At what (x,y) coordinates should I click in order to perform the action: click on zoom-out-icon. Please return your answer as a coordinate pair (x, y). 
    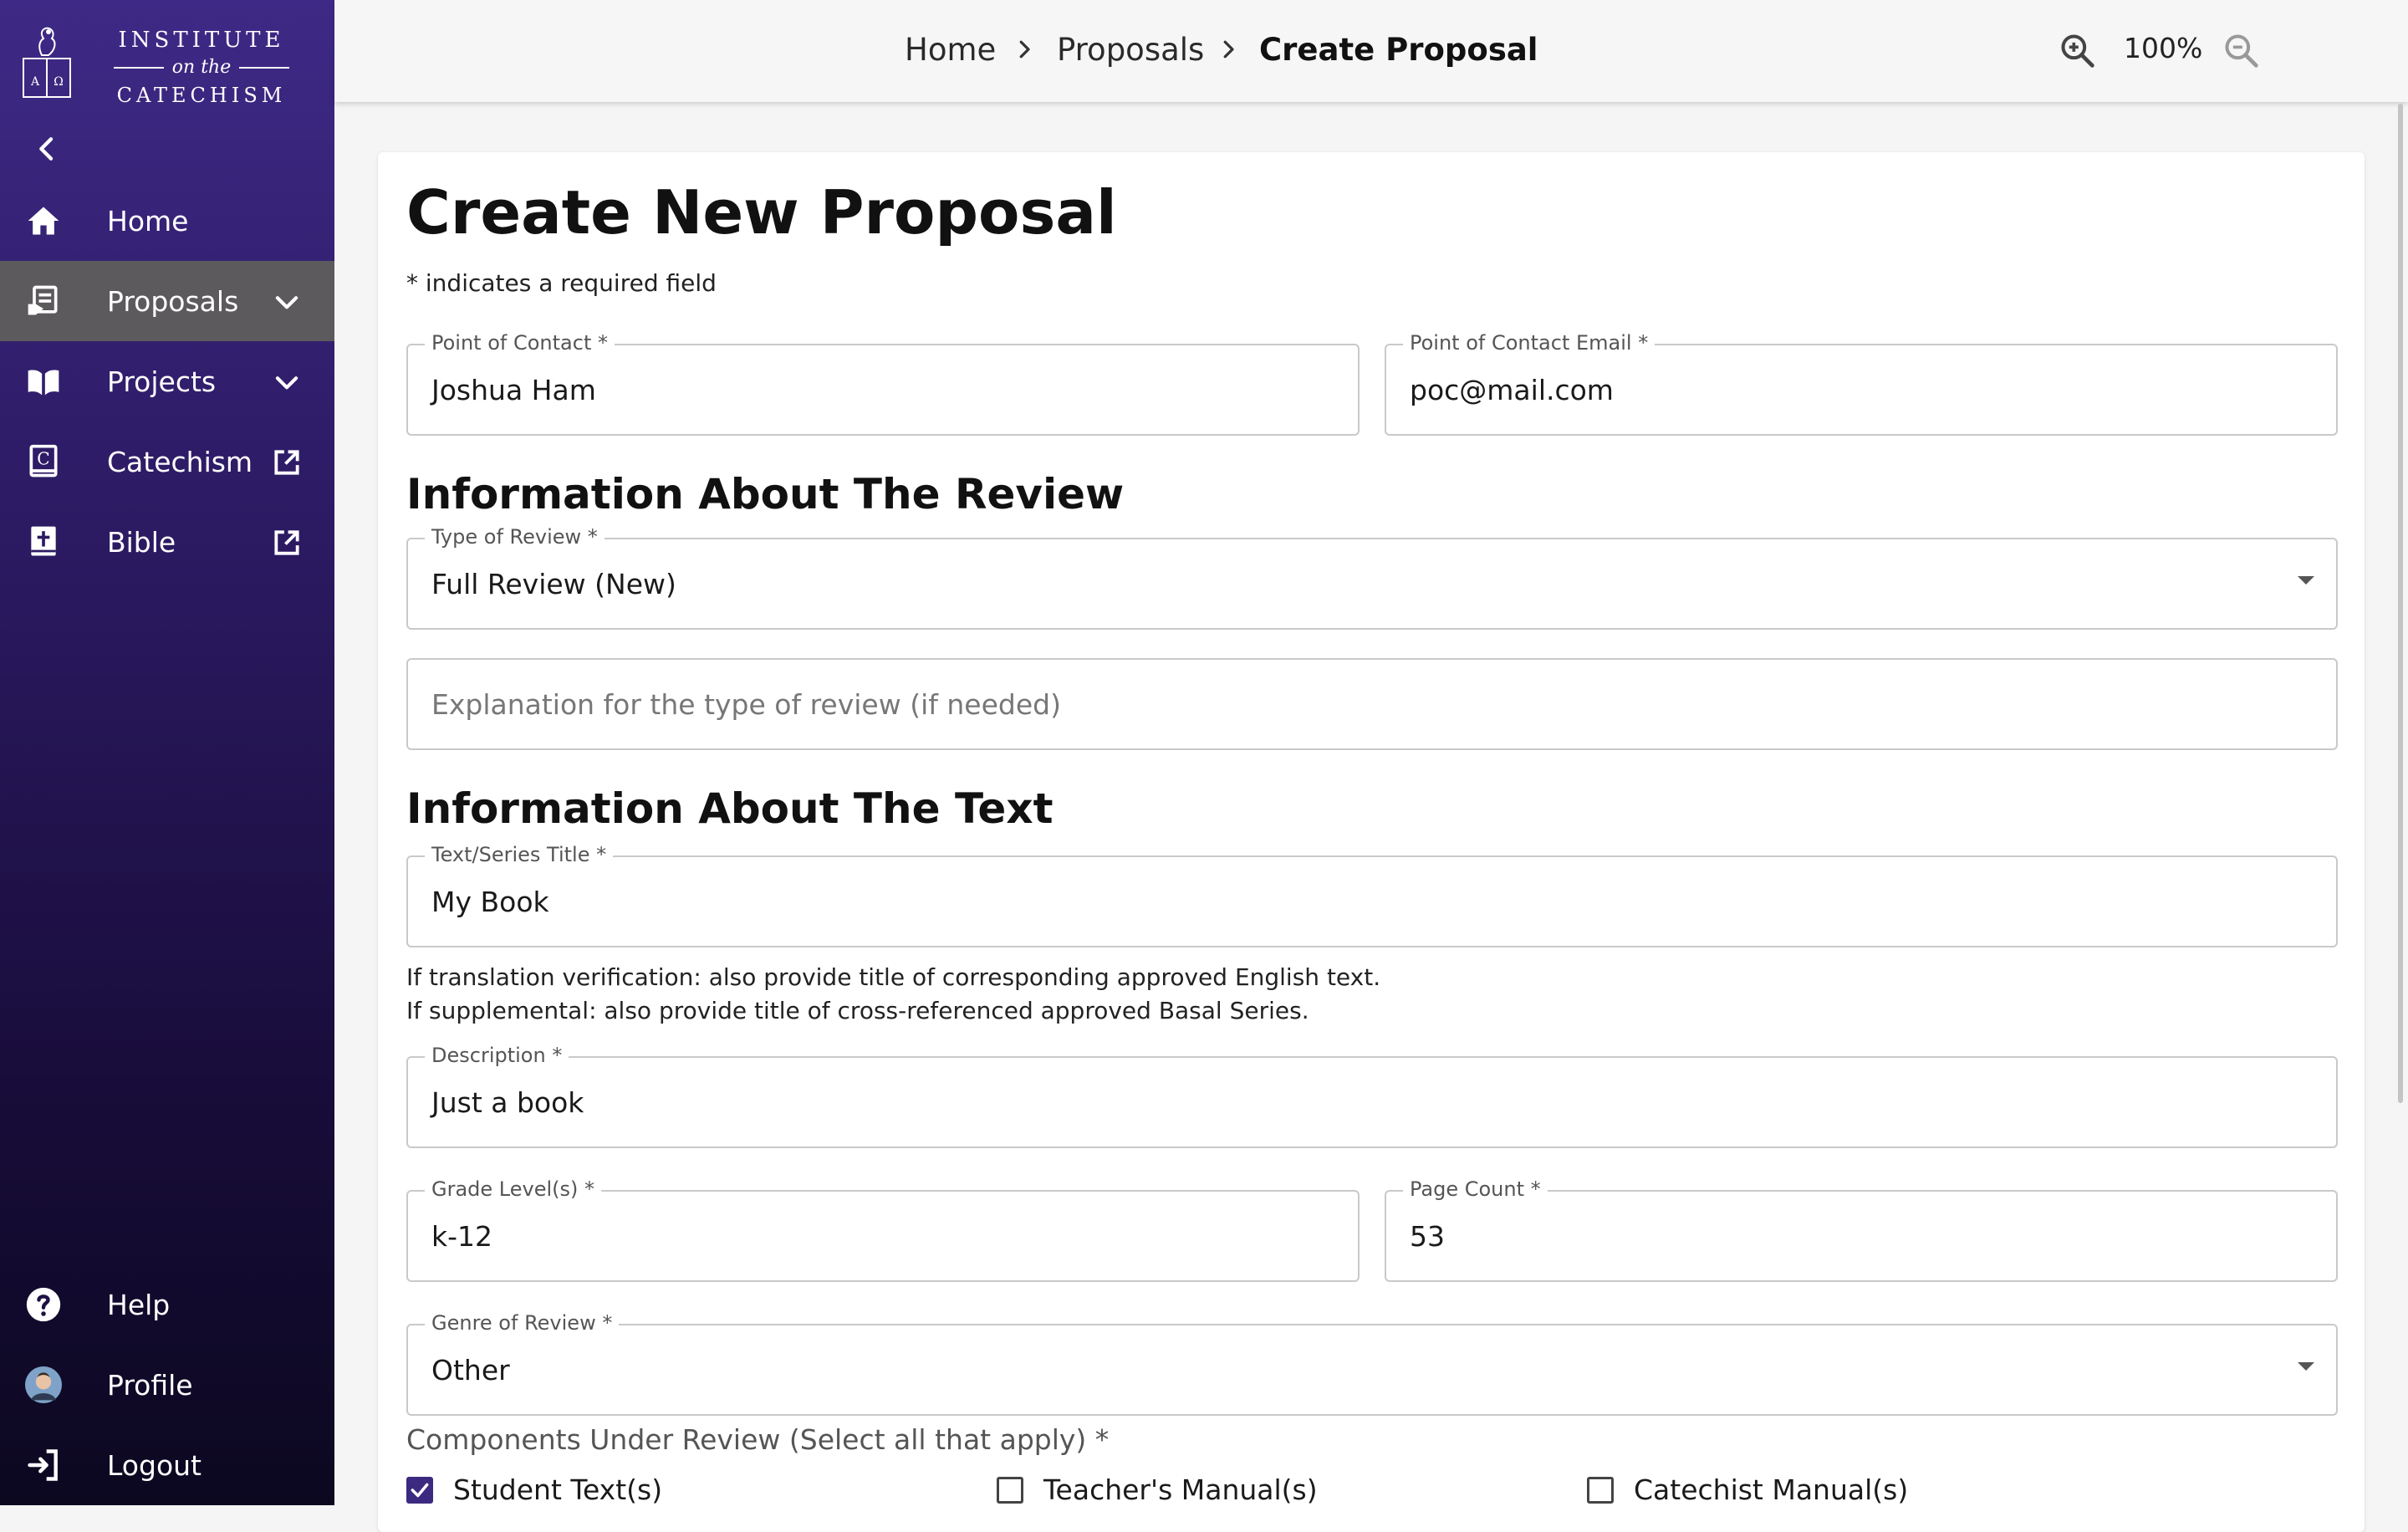
    Looking at the image, I should click on (2240, 50).